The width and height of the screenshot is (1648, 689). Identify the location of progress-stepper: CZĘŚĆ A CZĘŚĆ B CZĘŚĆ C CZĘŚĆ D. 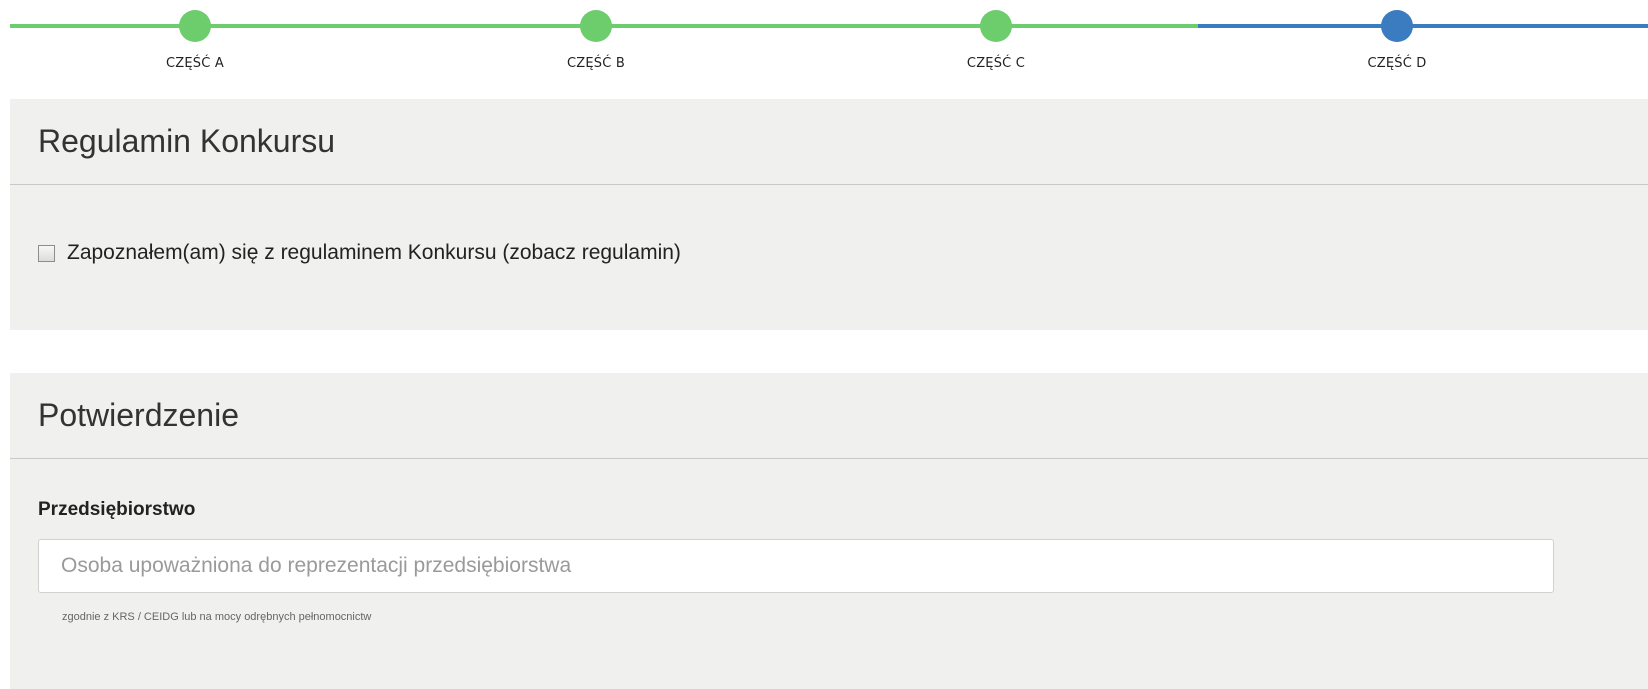
(824, 49).